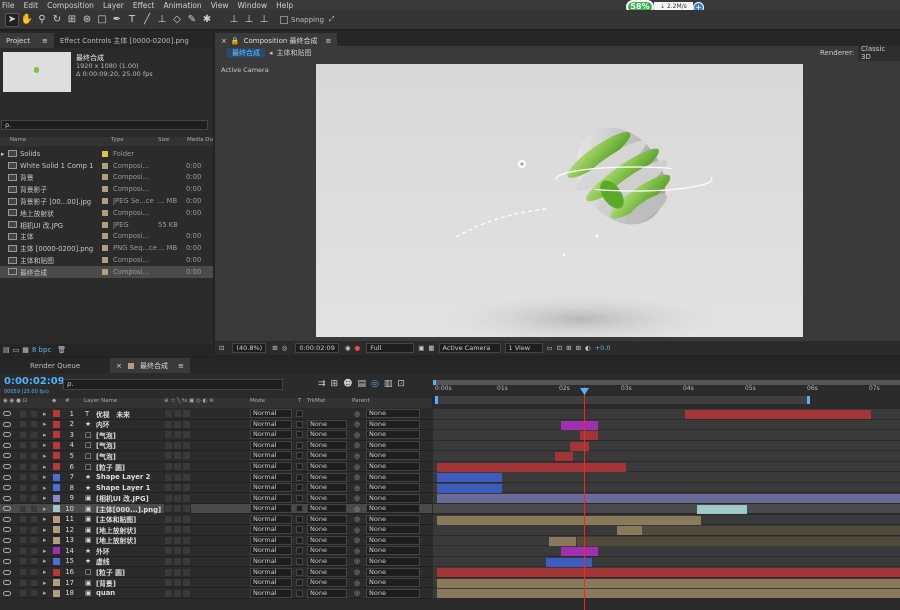 The image size is (900, 610). Describe the element at coordinates (216, 488) in the screenshot. I see `timeline-layer-row: ▸ 8 ★ Shape Layer 1 Normal None ◎ None` at that location.